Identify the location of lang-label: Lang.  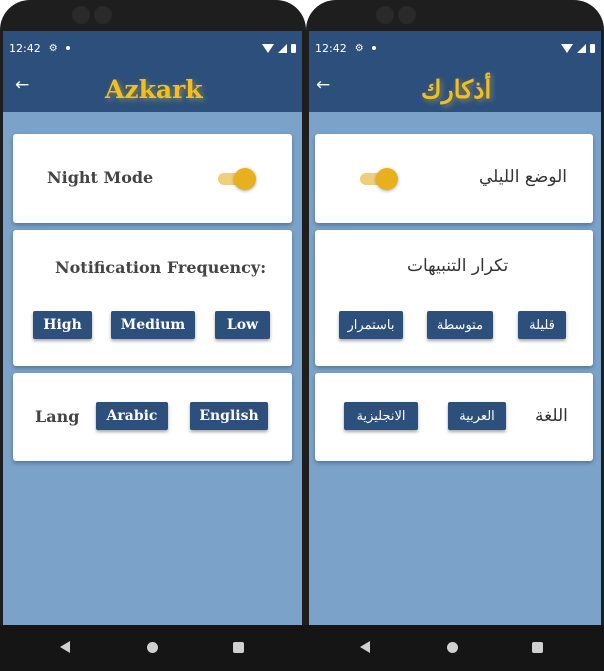
(57, 416).